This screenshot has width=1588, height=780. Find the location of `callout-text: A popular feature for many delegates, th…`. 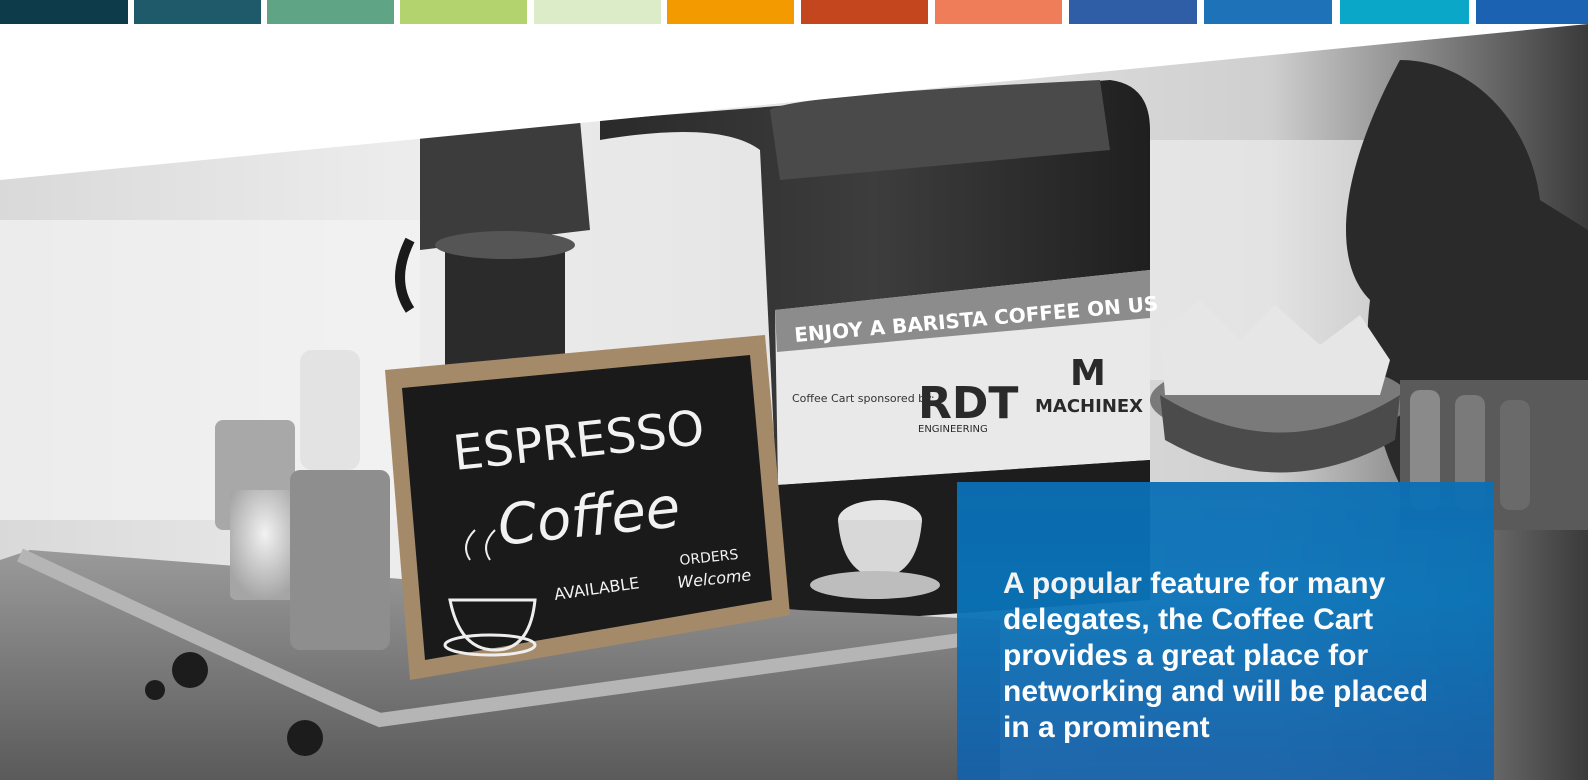

callout-text: A popular feature for many delegates, th… is located at coordinates (1216, 655).